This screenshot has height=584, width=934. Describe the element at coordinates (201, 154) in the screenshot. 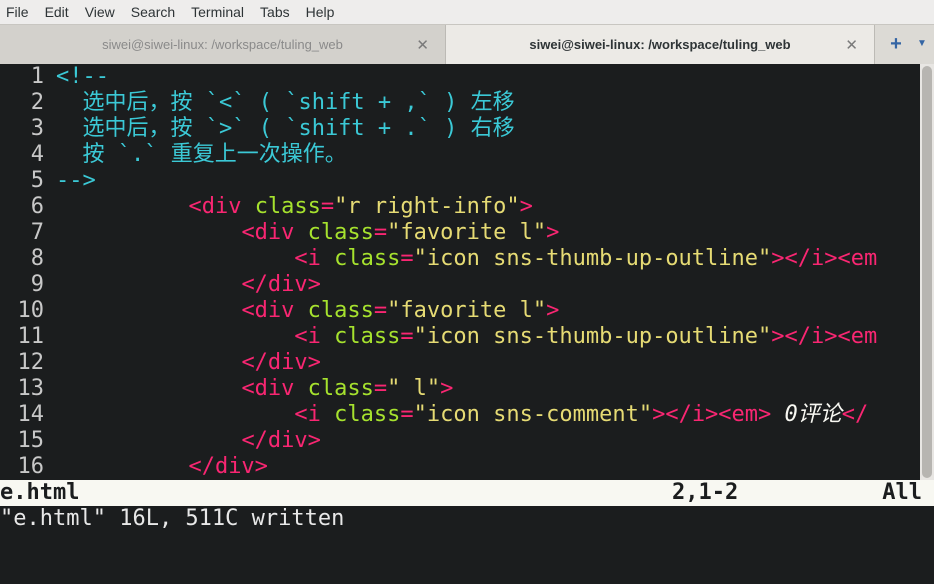

I see `code-token-comment: 按 `.` 重复上一次操作。` at that location.